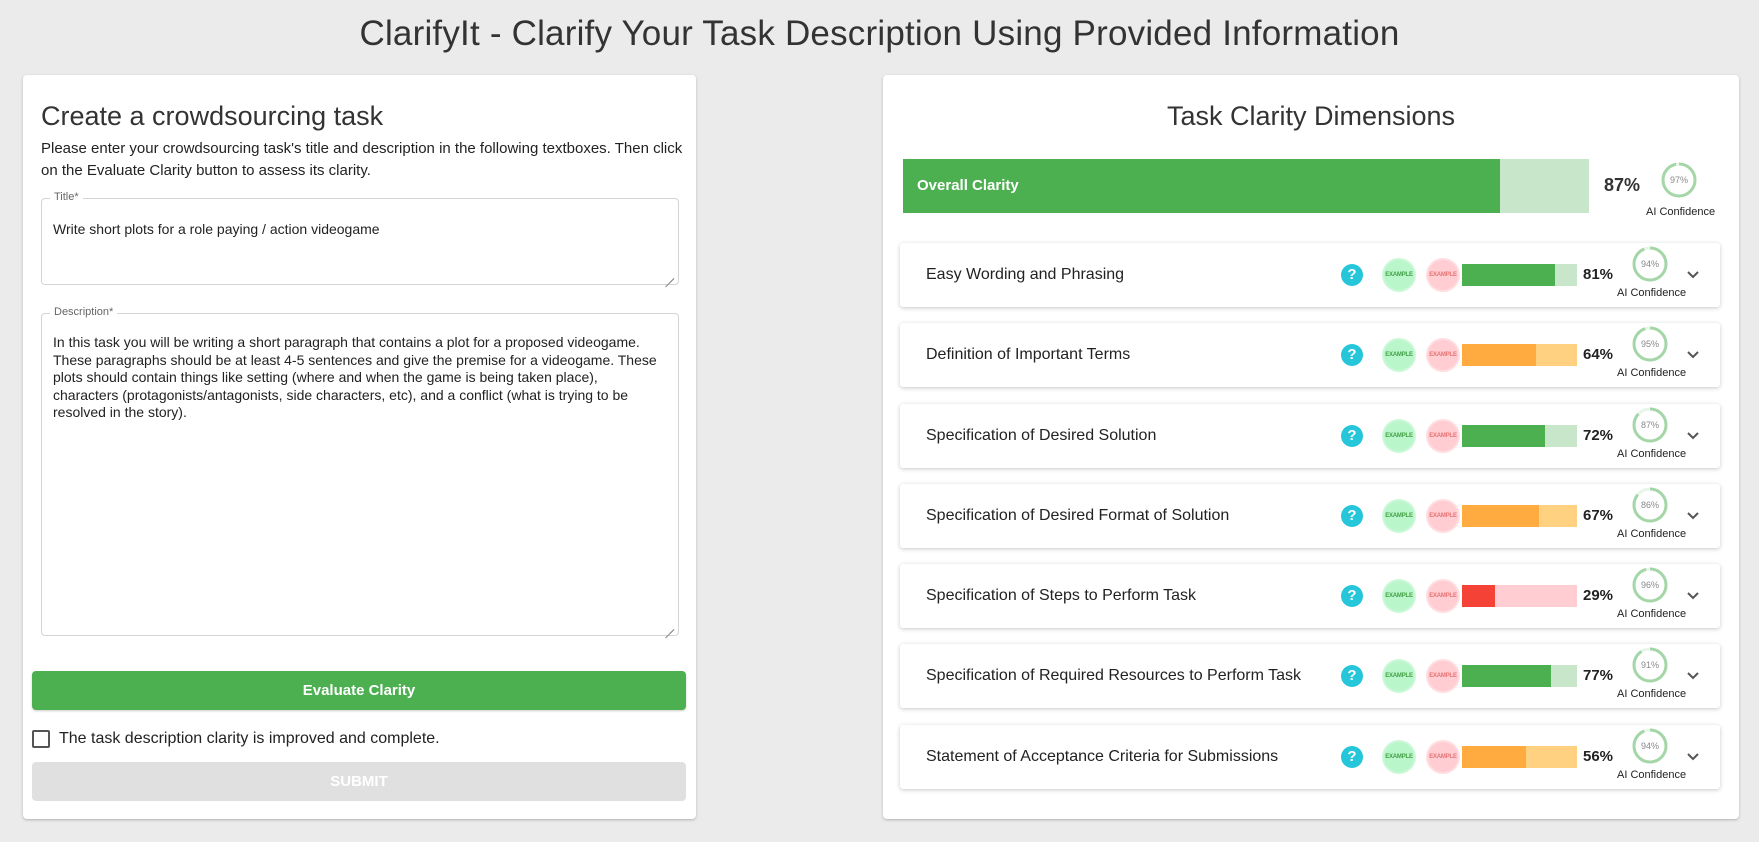 This screenshot has width=1759, height=842. Describe the element at coordinates (1598, 756) in the screenshot. I see `dimension-score: 56%` at that location.